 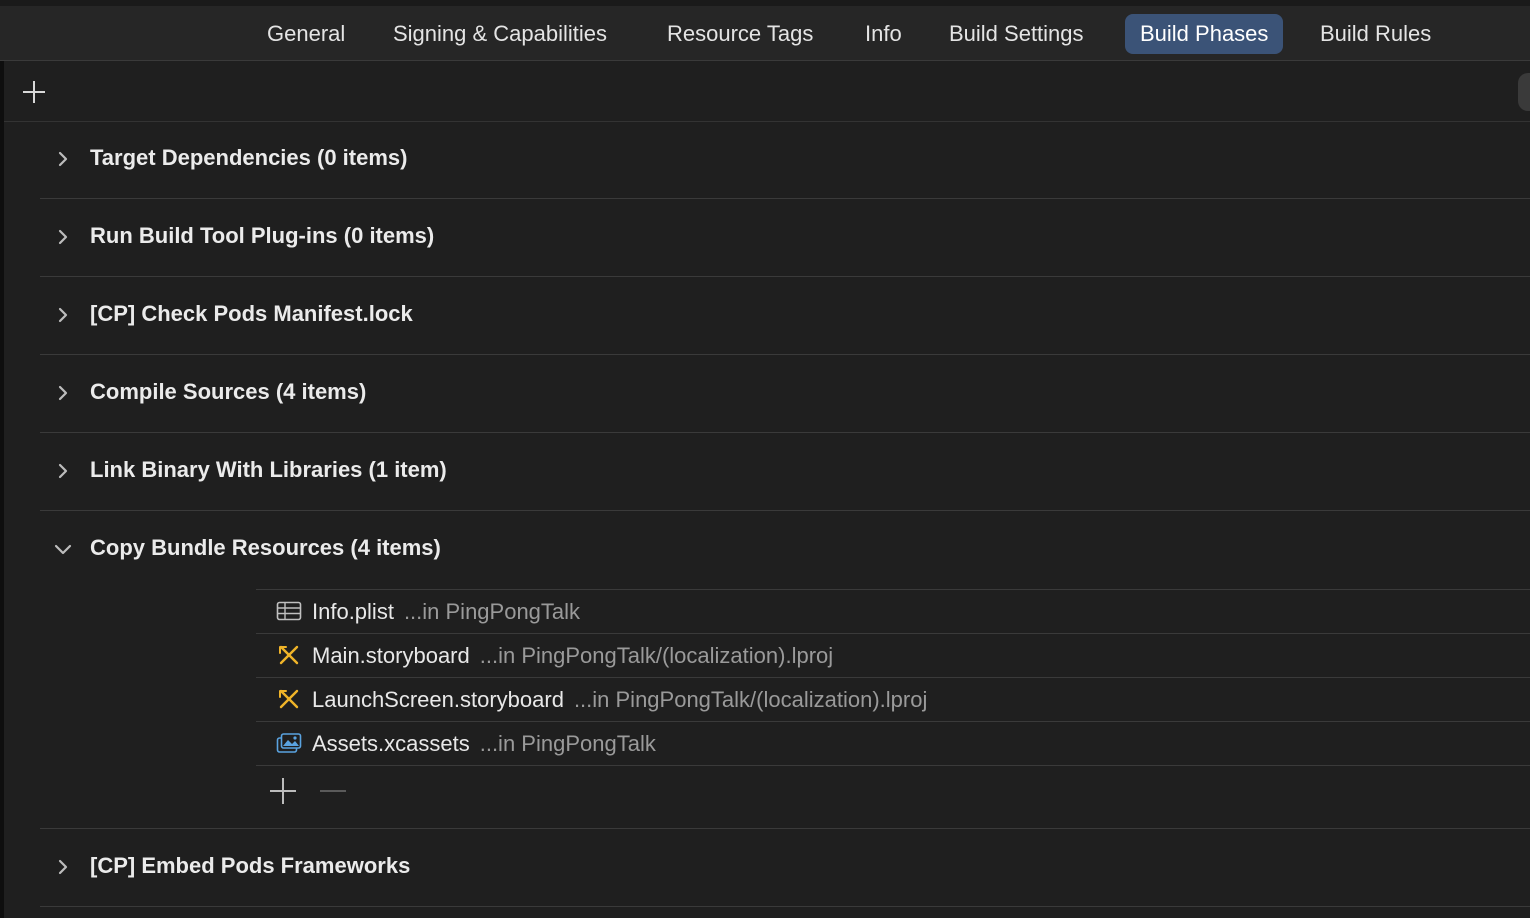 What do you see at coordinates (289, 611) in the screenshot?
I see `plist-icon` at bounding box center [289, 611].